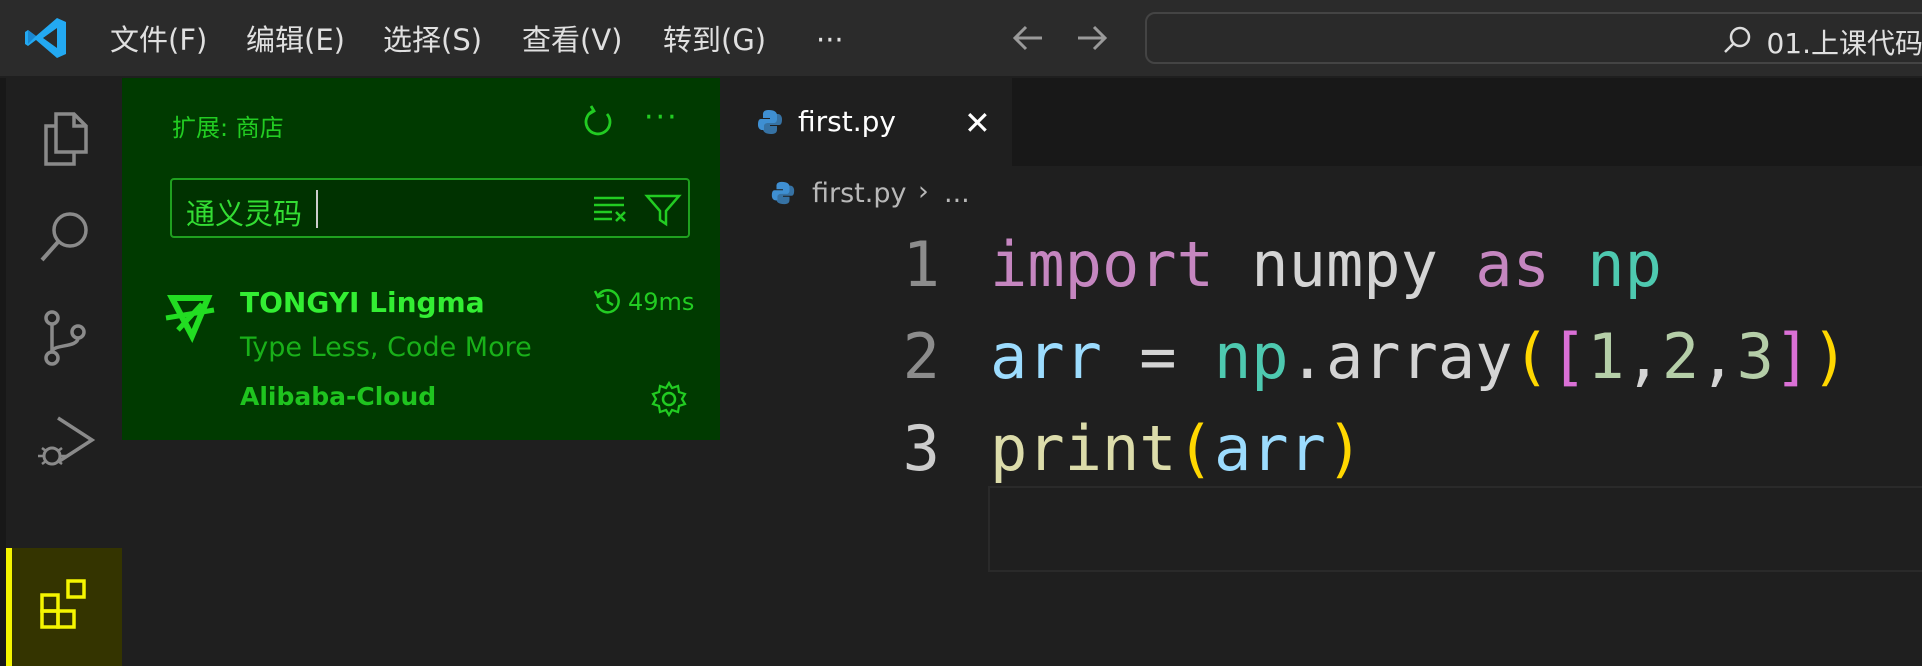 Image resolution: width=1922 pixels, height=666 pixels. I want to click on vscode-logo-icon, so click(45, 38).